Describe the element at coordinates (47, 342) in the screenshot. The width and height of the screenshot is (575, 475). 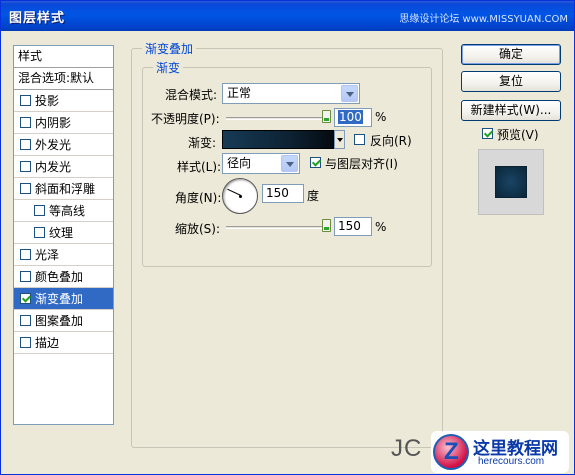
I see `style-item-label: 描边` at that location.